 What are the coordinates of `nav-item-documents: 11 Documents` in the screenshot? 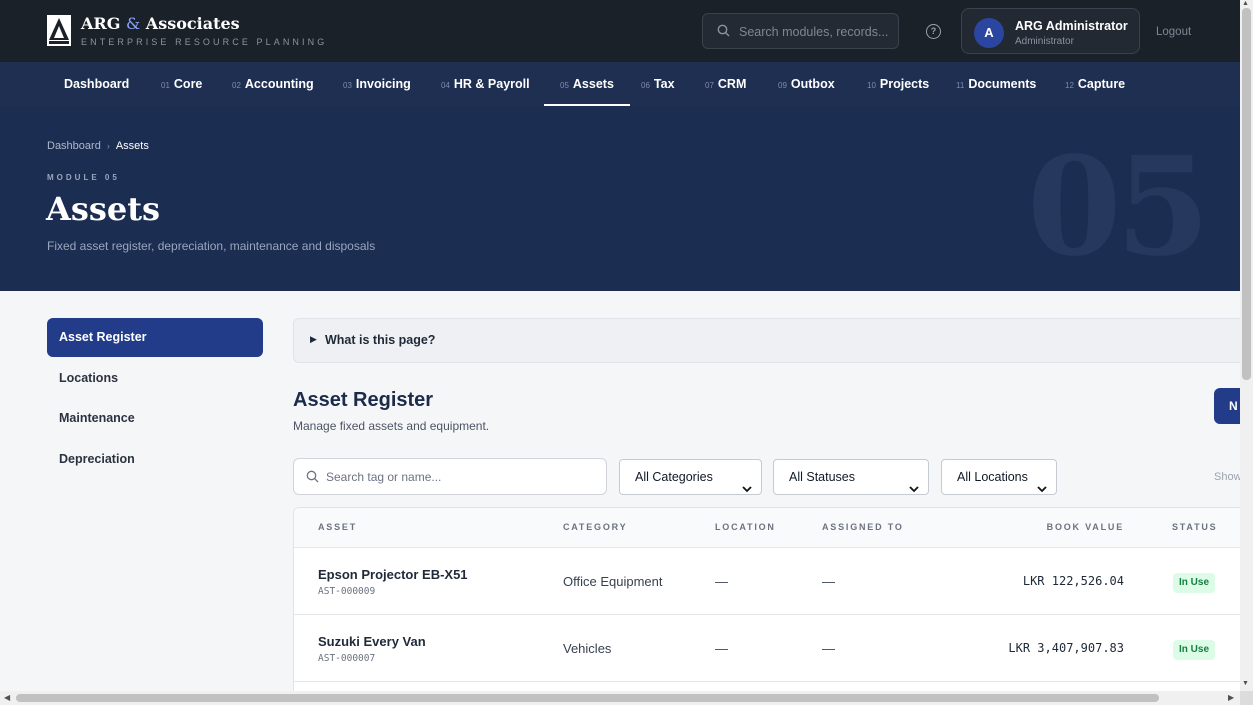 It's located at (996, 84).